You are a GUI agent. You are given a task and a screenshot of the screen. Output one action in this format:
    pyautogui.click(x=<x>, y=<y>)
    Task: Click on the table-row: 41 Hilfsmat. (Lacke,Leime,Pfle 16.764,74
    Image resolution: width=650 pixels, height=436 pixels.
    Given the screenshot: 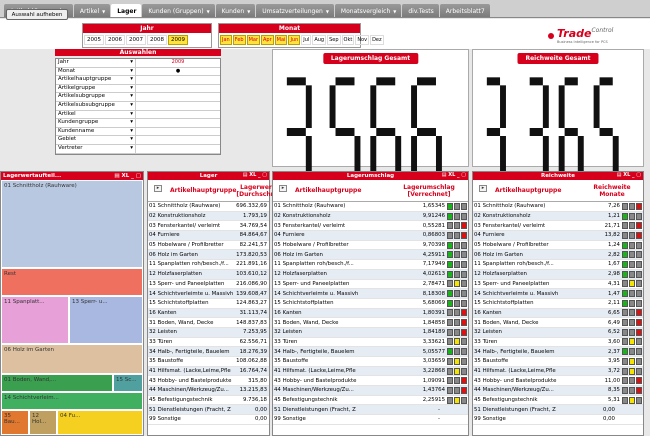 What is the action you would take?
    pyautogui.click(x=208, y=371)
    